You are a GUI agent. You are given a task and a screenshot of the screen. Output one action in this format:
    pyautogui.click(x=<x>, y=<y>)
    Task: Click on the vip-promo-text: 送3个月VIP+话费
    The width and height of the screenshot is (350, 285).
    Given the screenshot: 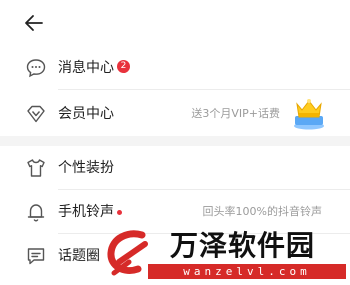 What is the action you would take?
    pyautogui.click(x=235, y=113)
    